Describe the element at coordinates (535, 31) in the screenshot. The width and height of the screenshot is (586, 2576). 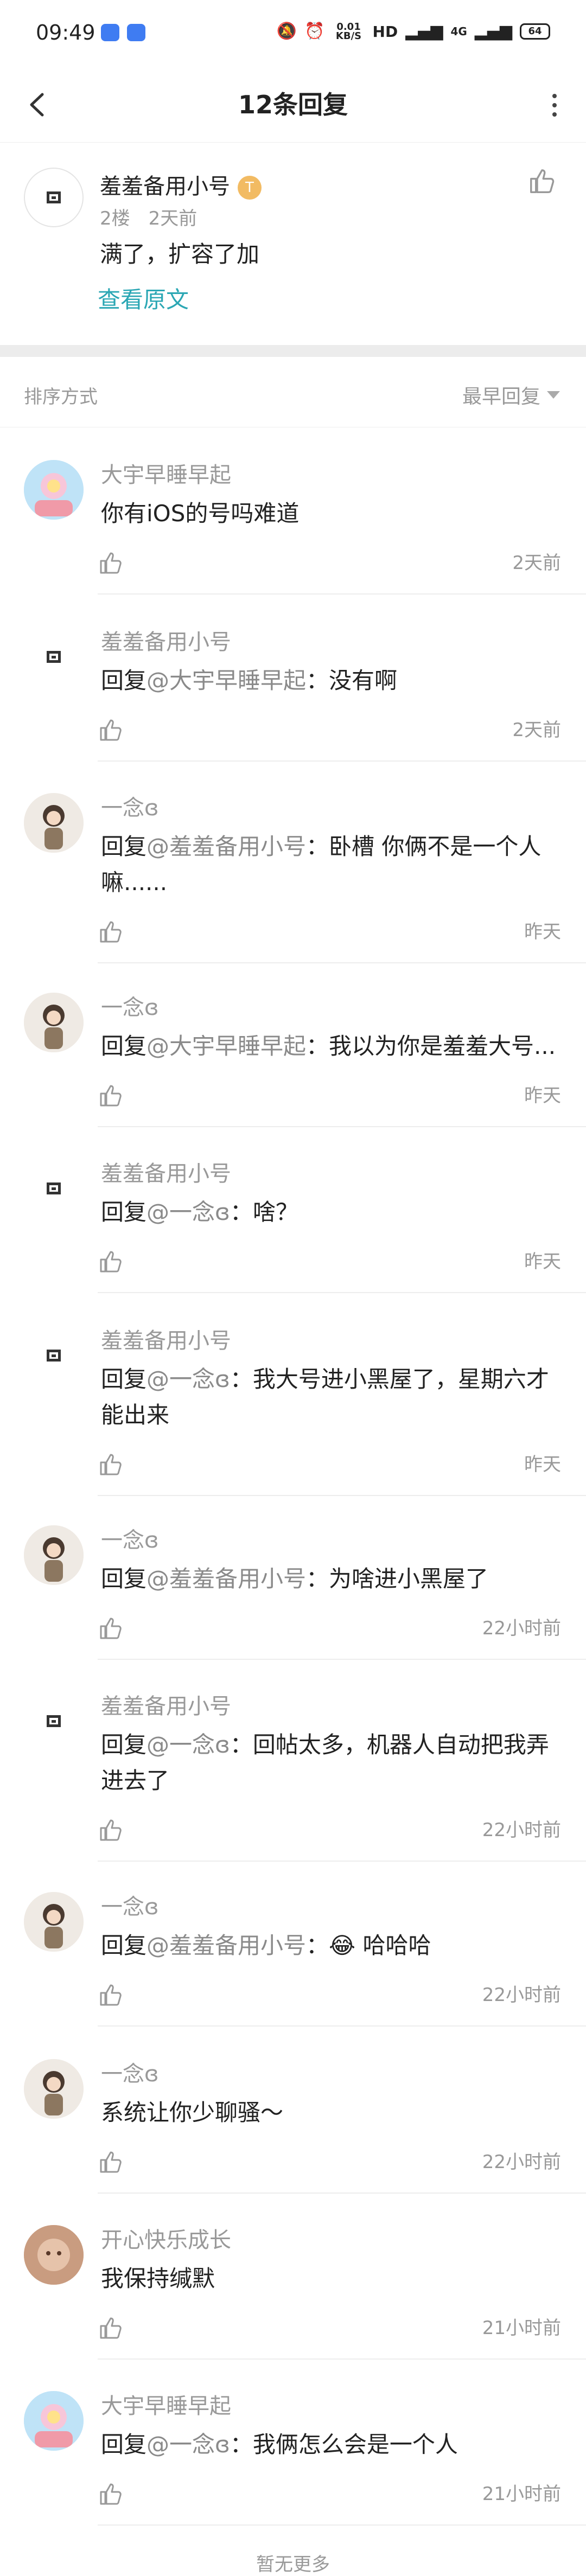
I see `battery-icon: 64` at that location.